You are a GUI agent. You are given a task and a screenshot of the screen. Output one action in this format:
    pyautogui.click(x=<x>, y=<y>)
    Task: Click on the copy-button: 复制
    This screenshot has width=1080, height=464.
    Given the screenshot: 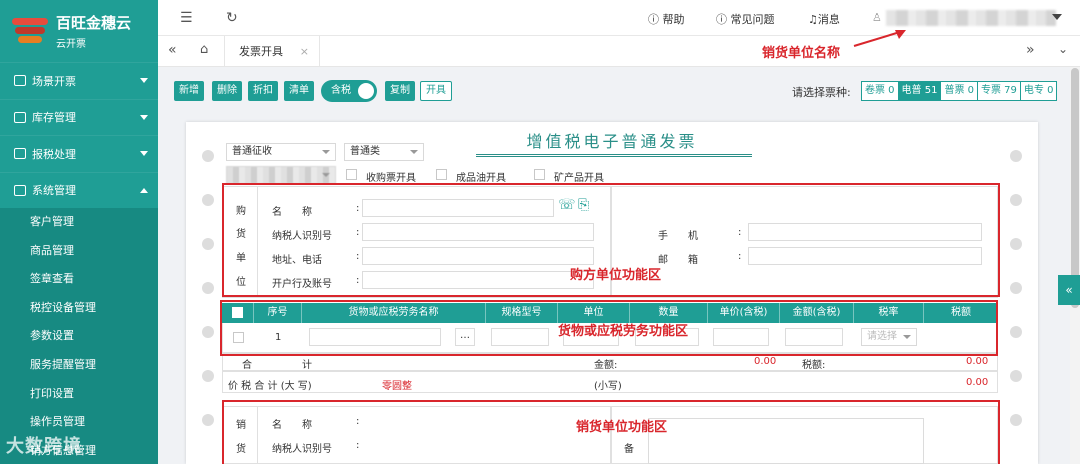 What is the action you would take?
    pyautogui.click(x=400, y=91)
    